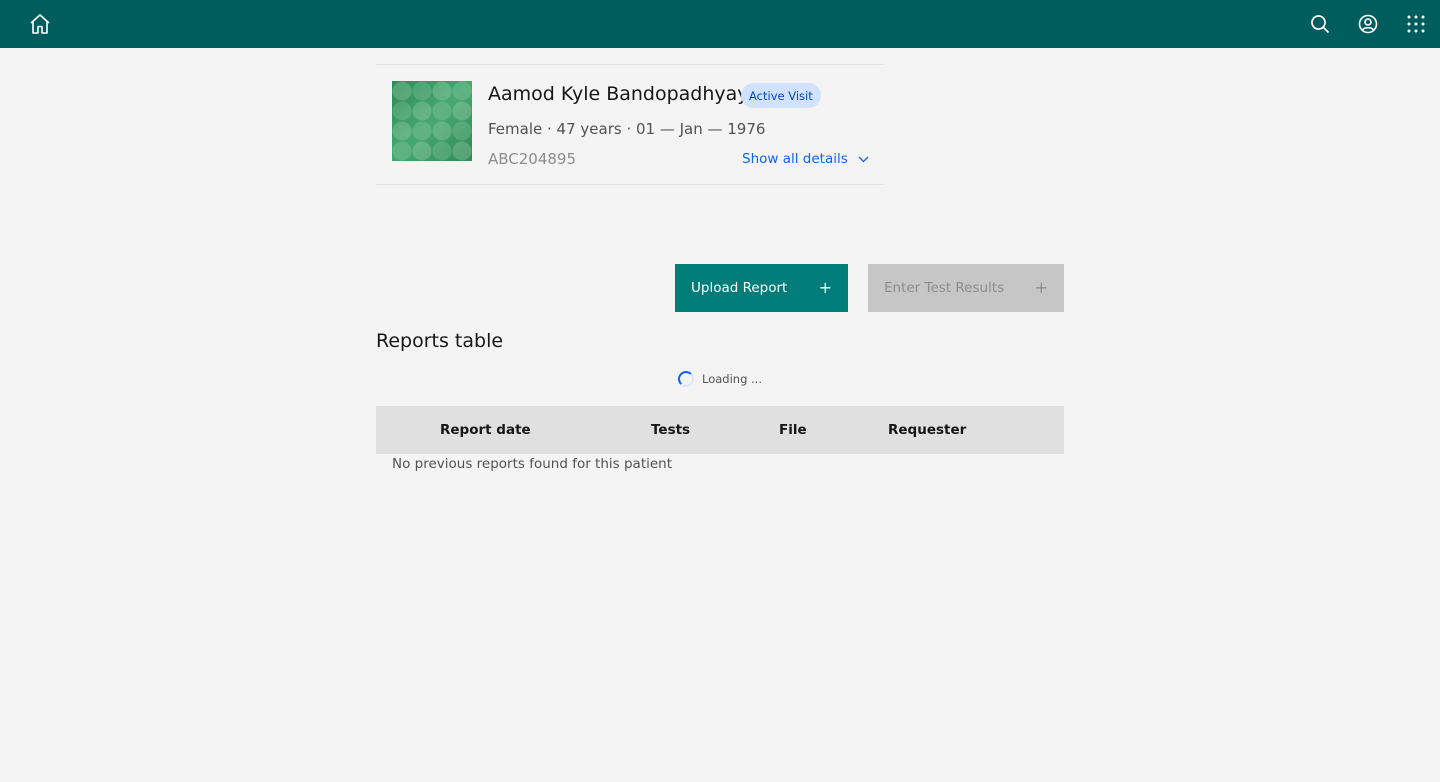 Image resolution: width=1440 pixels, height=782 pixels. I want to click on show-all-details-label: Show all details, so click(795, 159).